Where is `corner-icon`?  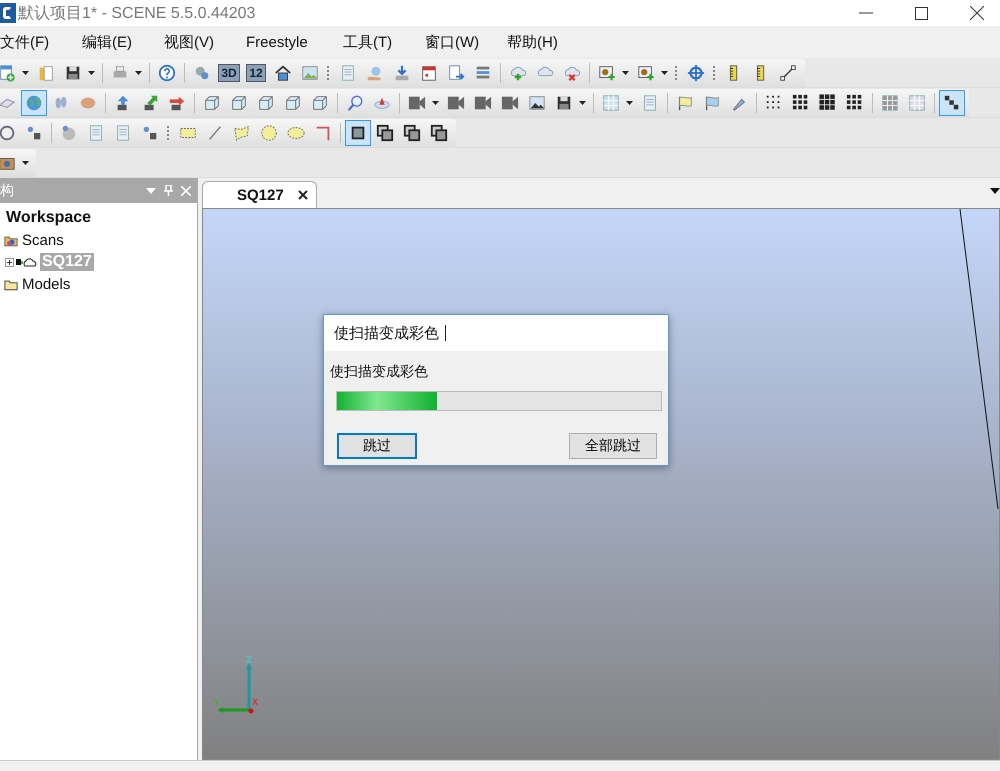 corner-icon is located at coordinates (323, 133).